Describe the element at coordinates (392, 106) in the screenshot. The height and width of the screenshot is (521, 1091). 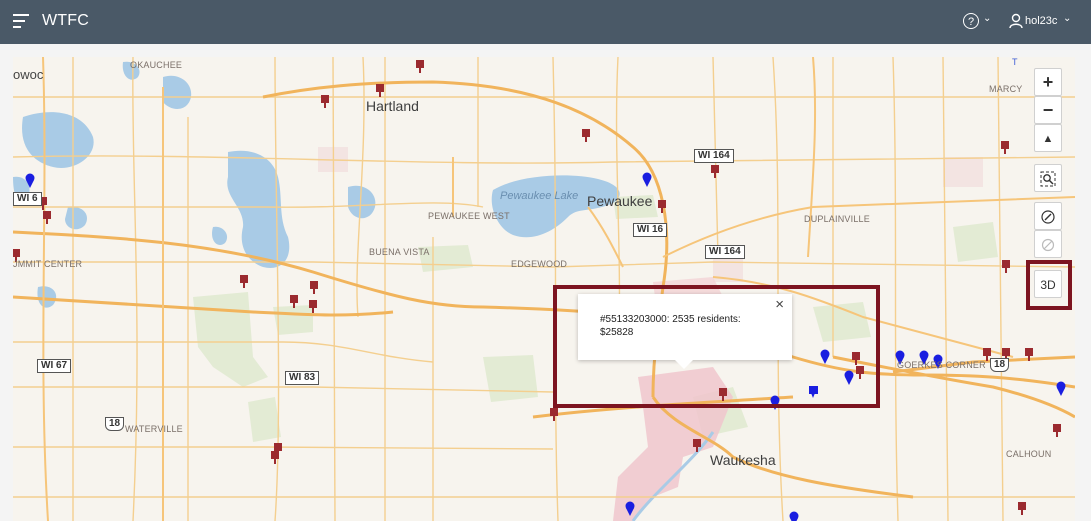
I see `place-label-hartland: Hartland` at that location.